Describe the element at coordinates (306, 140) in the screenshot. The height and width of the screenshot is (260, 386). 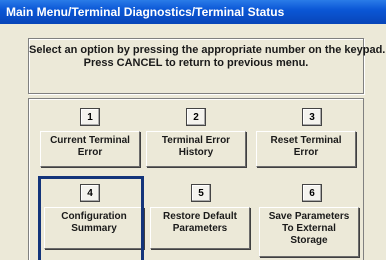
I see `option-3-label-line-1: Reset Terminal` at that location.